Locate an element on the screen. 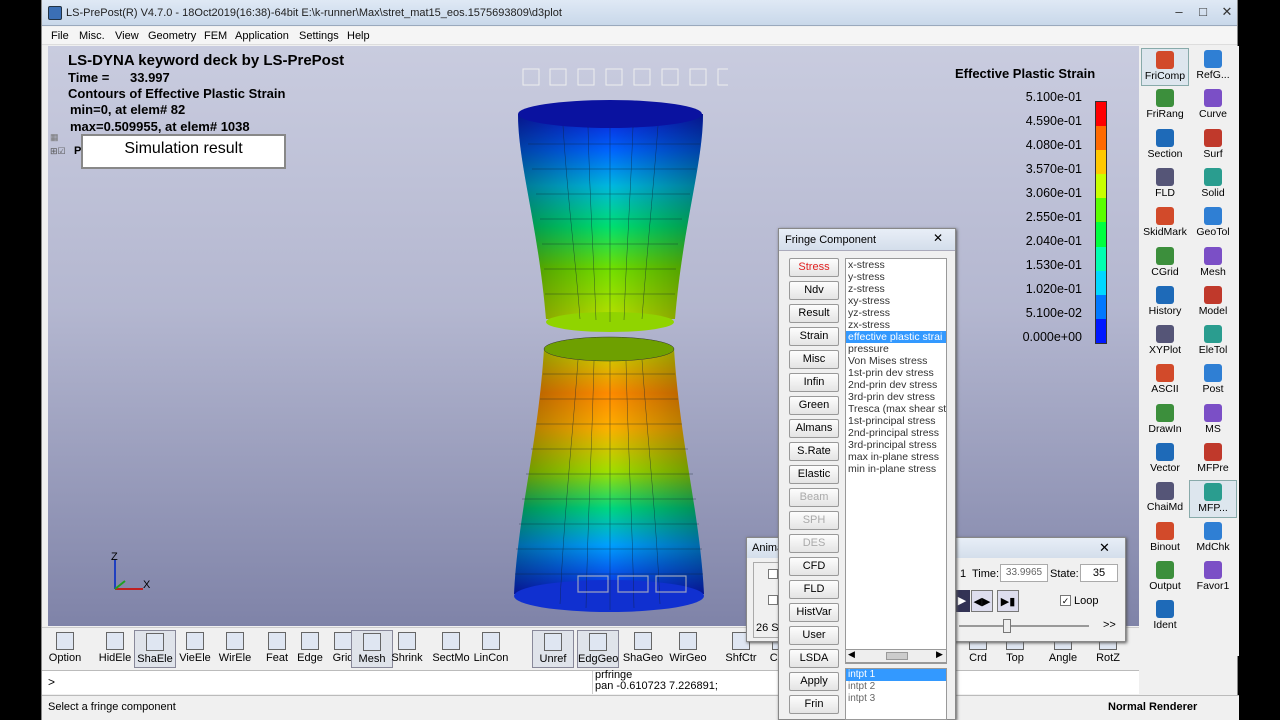 The width and height of the screenshot is (1280, 720). tool-ms: MS is located at coordinates (1213, 421).